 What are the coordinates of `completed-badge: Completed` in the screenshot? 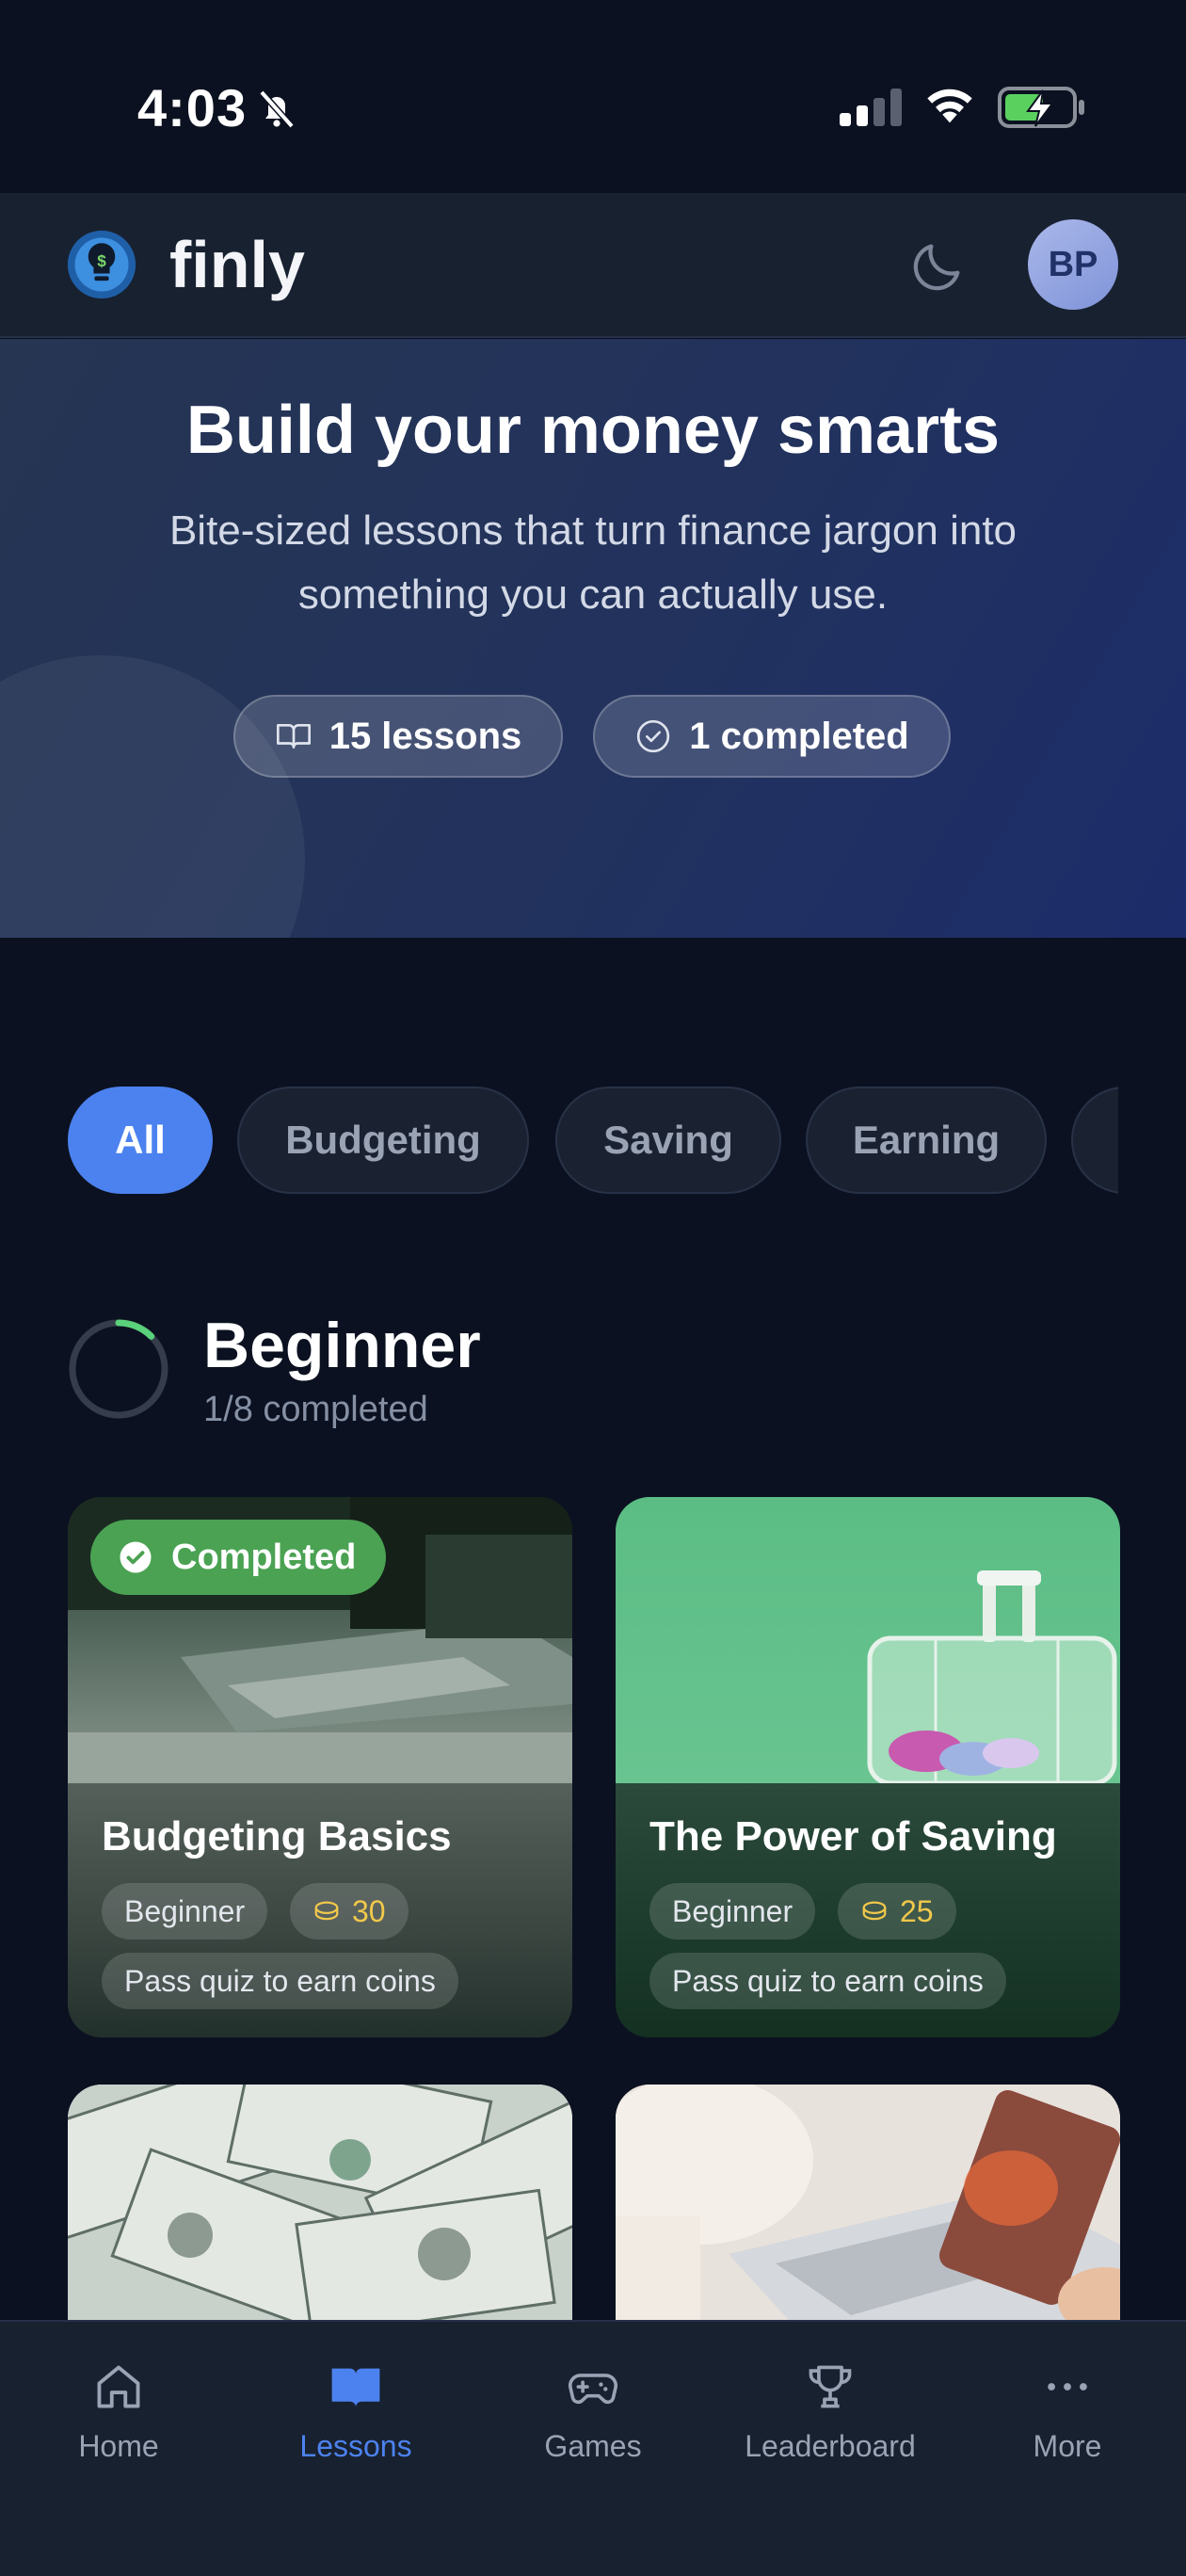 It's located at (238, 1557).